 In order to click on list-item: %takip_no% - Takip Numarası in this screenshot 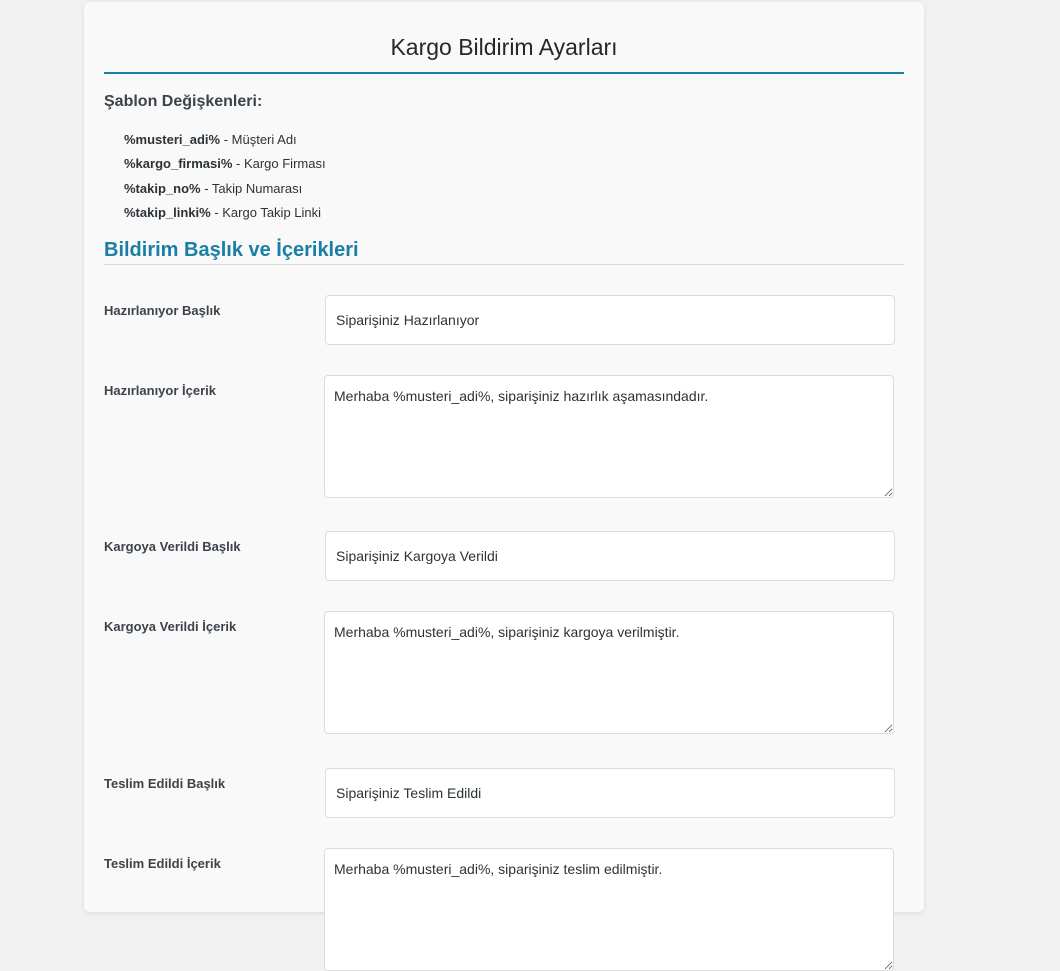, I will do `click(225, 191)`.